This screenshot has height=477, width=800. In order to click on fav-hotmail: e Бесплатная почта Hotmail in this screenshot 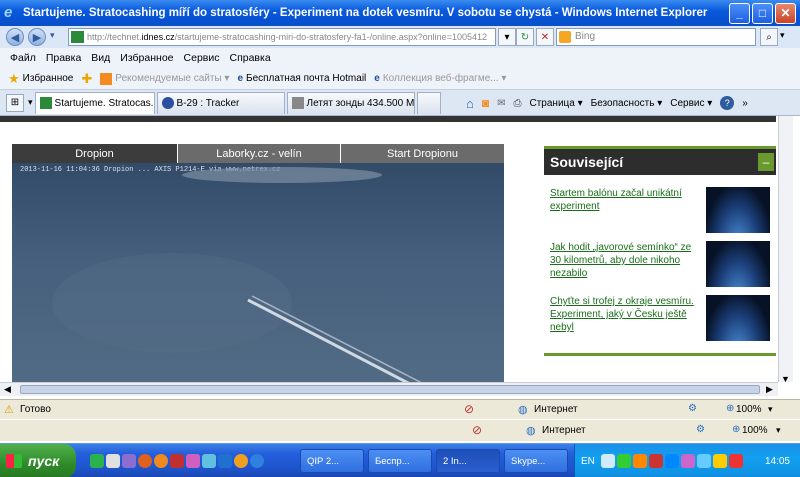, I will do `click(301, 78)`.